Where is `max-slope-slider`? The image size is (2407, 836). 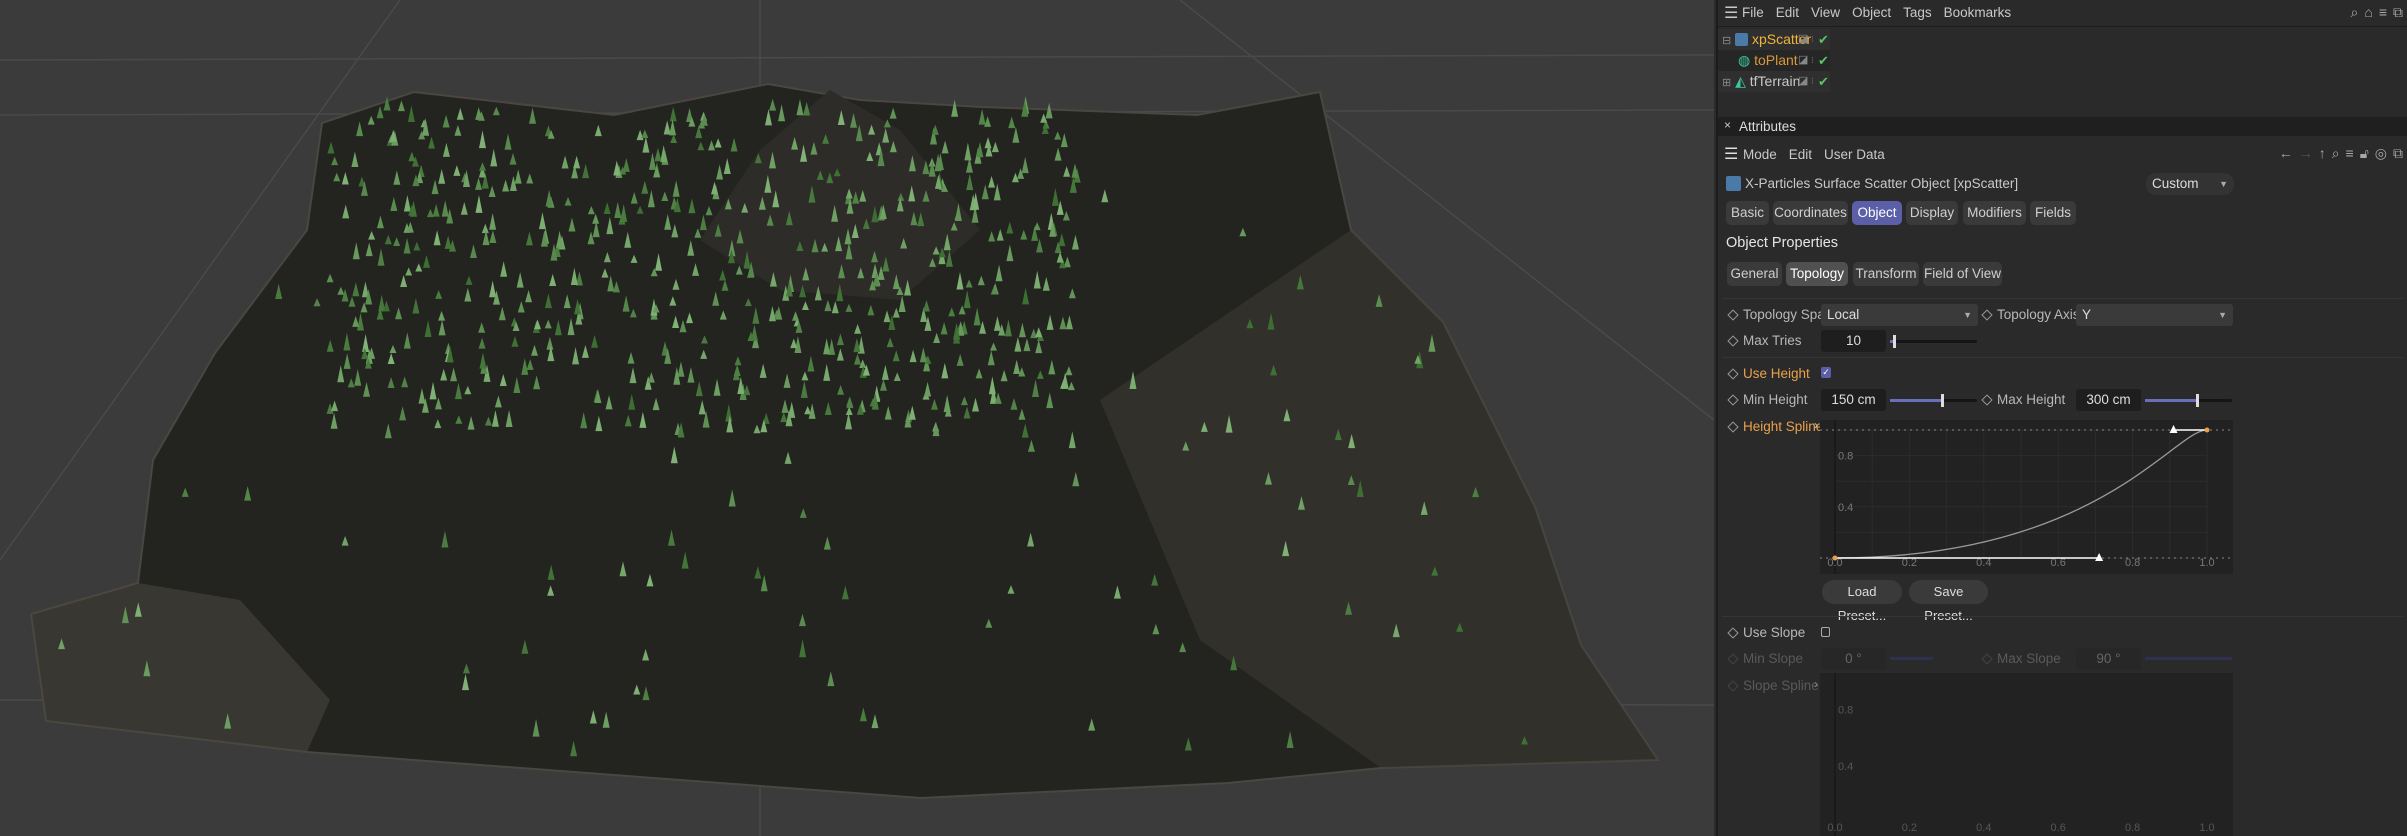
max-slope-slider is located at coordinates (2188, 658).